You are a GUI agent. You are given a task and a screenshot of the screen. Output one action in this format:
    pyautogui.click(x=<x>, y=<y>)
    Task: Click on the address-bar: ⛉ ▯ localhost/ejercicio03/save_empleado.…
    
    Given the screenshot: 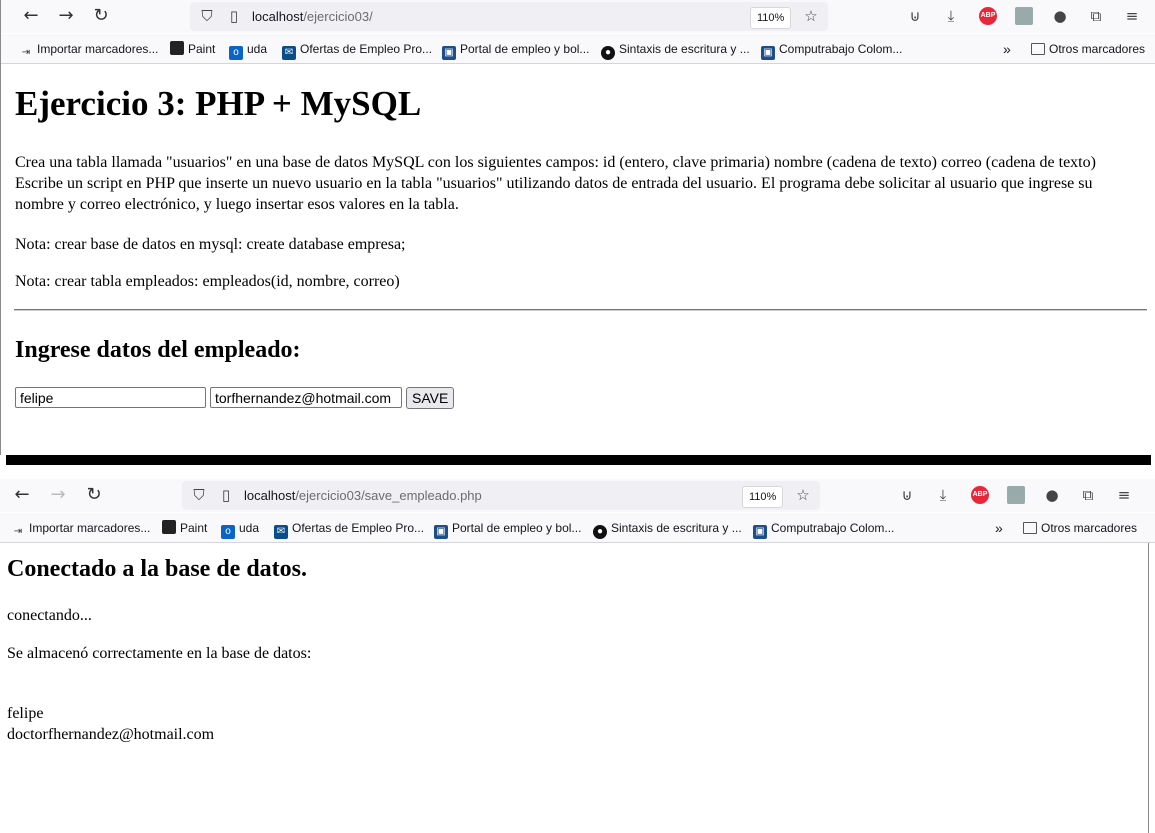 What is the action you would take?
    pyautogui.click(x=501, y=495)
    